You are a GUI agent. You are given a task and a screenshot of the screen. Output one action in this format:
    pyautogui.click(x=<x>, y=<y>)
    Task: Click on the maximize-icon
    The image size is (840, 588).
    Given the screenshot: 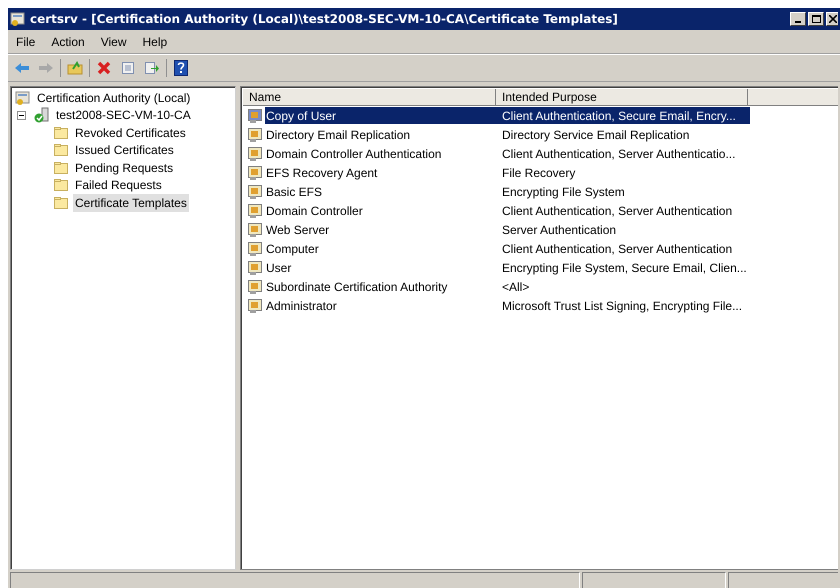 What is the action you would take?
    pyautogui.click(x=816, y=19)
    